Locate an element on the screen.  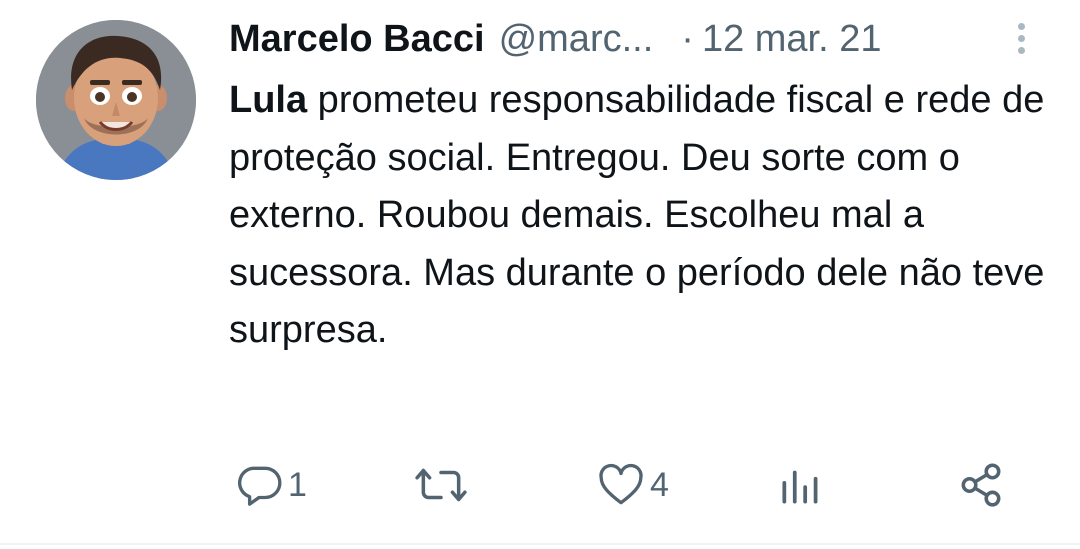
retweet-button is located at coordinates (443, 485).